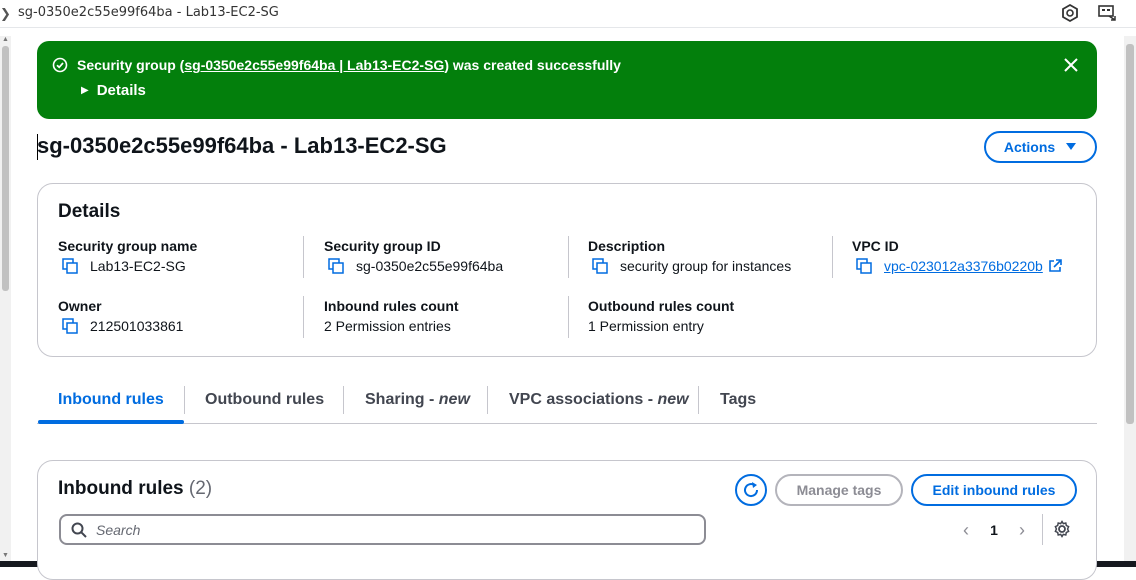 The image size is (1136, 580). What do you see at coordinates (89, 211) in the screenshot?
I see `details-heading: Details` at bounding box center [89, 211].